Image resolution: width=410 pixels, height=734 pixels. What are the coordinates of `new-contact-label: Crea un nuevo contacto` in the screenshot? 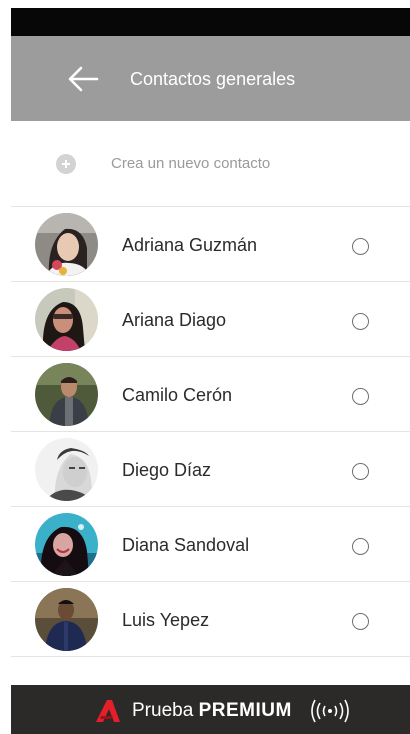 It's located at (191, 163).